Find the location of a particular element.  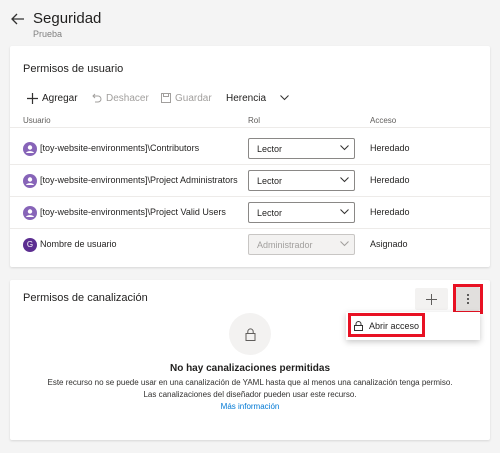

inheritance-label: Herencia is located at coordinates (246, 98).